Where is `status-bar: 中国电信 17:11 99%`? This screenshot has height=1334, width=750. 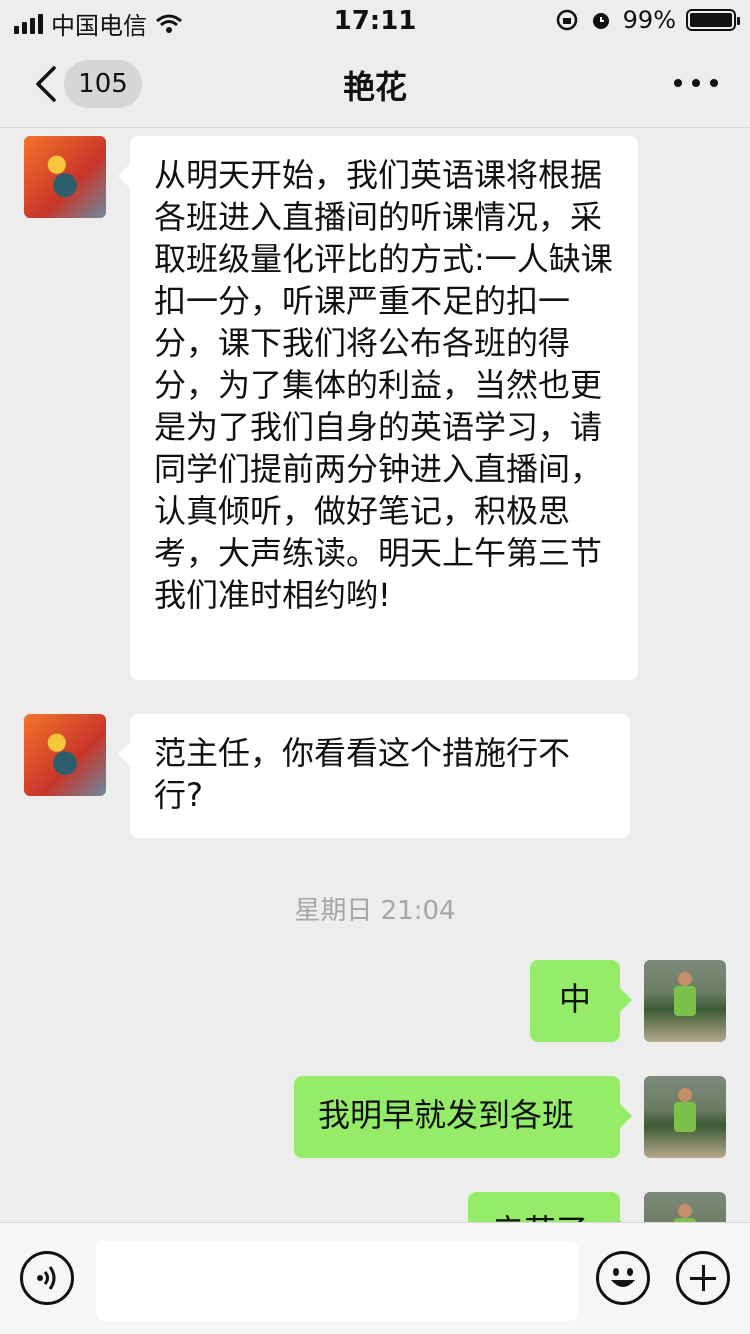 status-bar: 中国电信 17:11 99% is located at coordinates (375, 20).